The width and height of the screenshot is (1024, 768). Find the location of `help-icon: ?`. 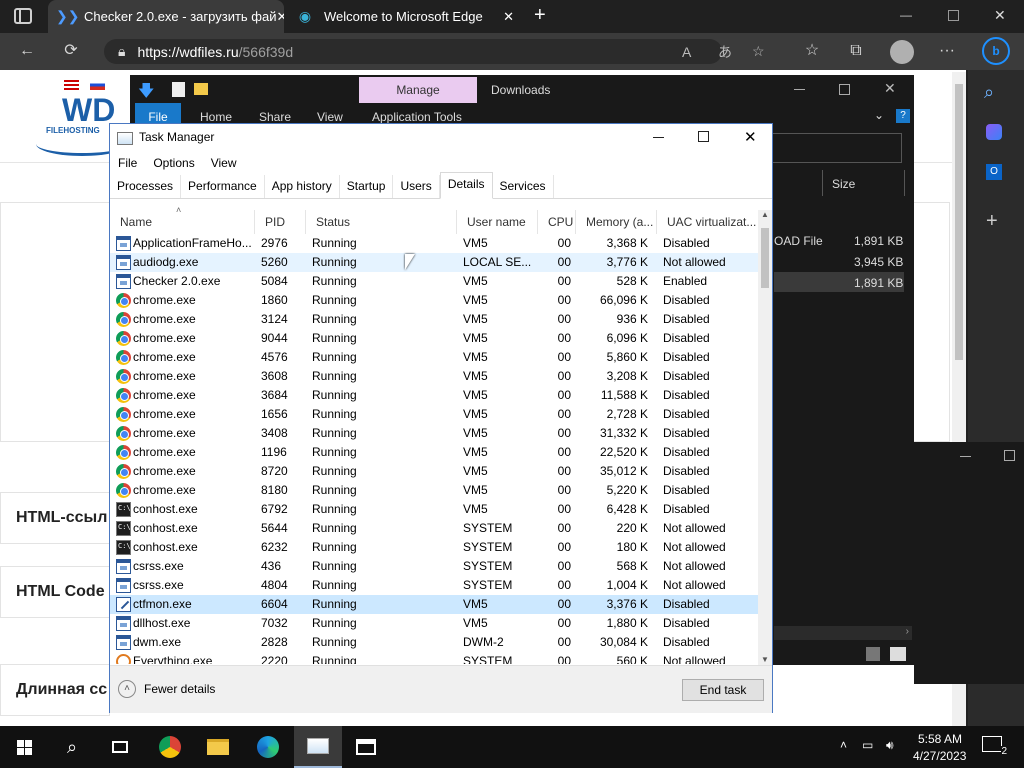

help-icon: ? is located at coordinates (903, 116).